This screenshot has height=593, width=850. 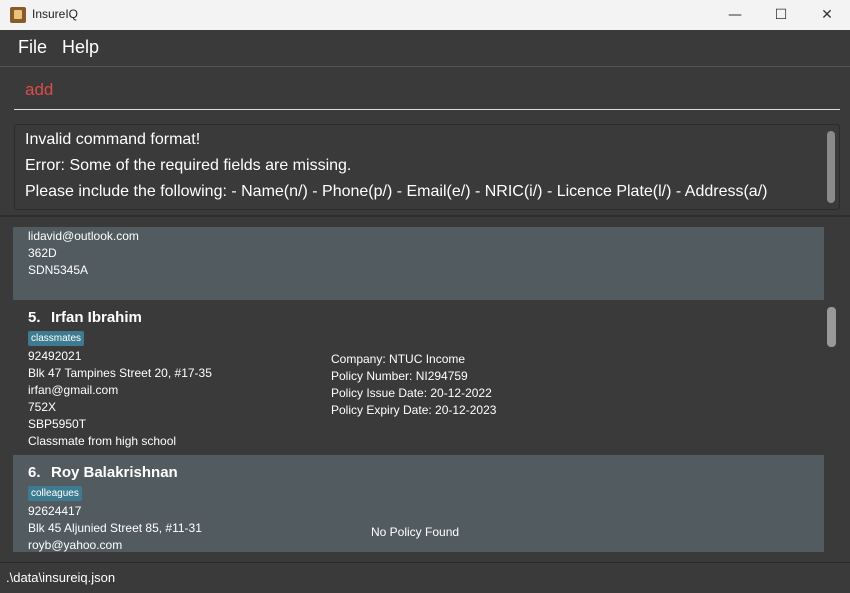 I want to click on close-icon: ✕, so click(x=827, y=15).